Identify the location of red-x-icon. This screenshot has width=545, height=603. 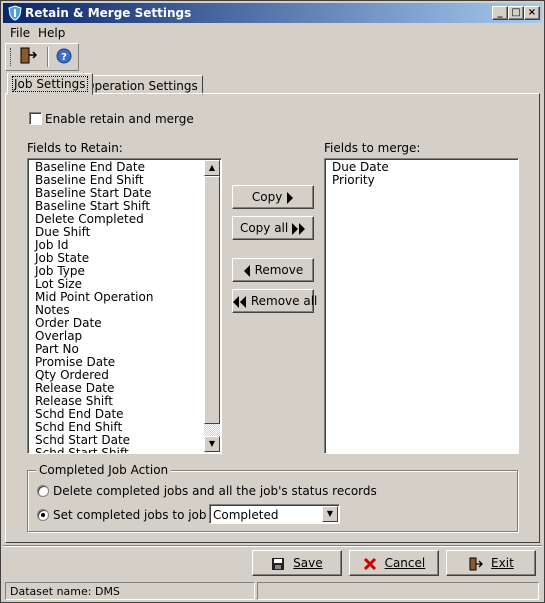
(369, 563).